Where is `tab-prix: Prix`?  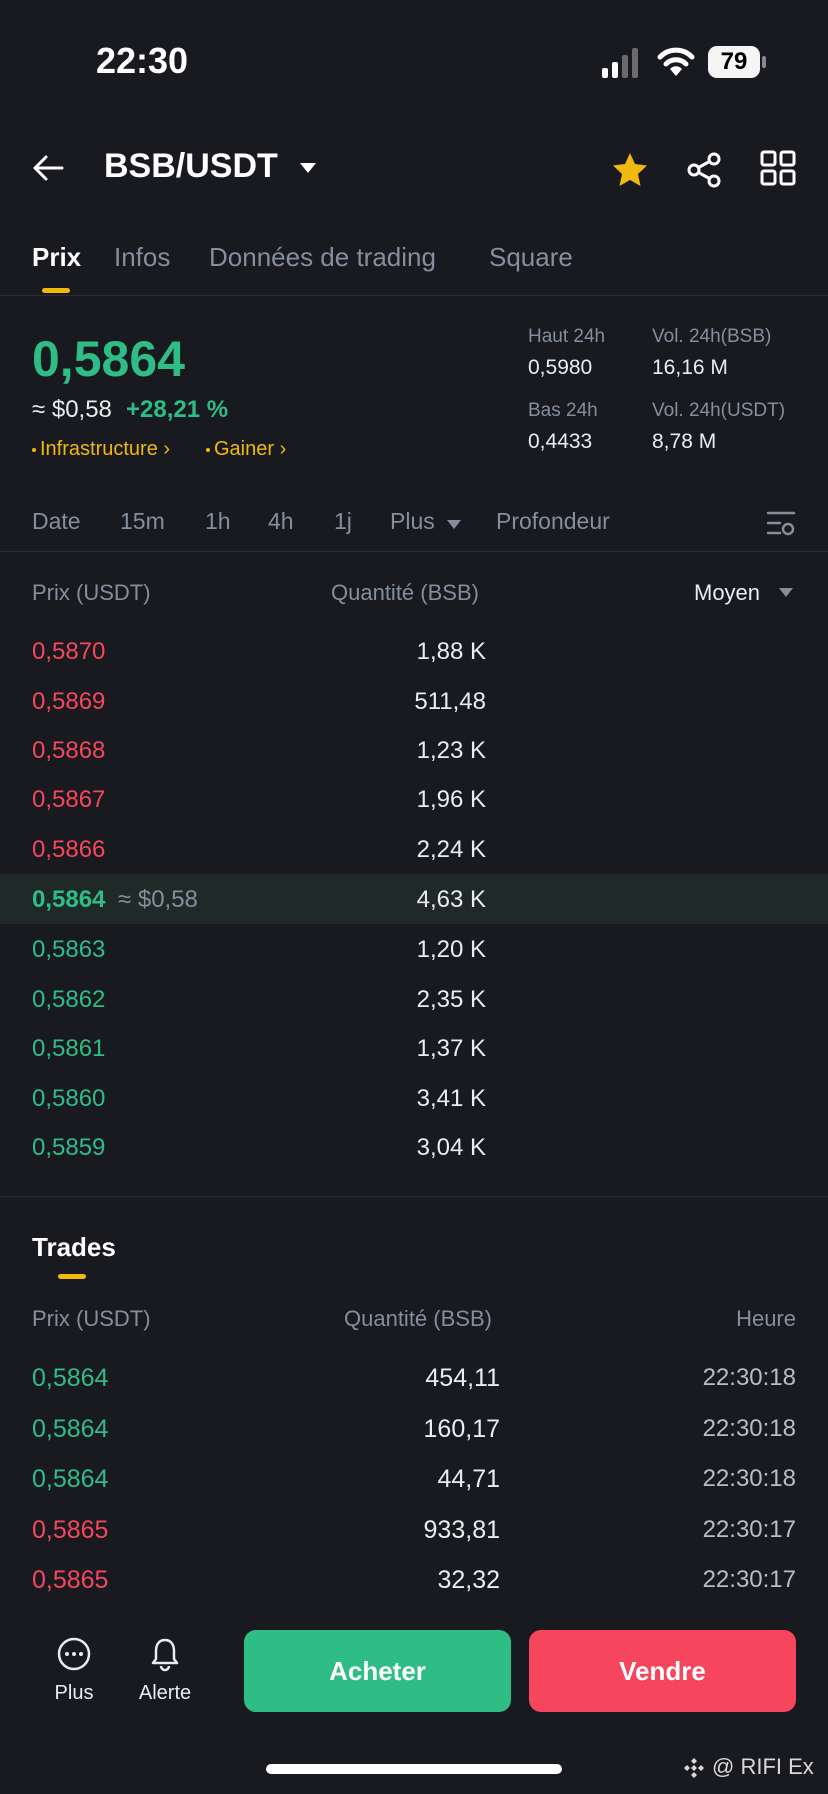 tab-prix: Prix is located at coordinates (56, 257).